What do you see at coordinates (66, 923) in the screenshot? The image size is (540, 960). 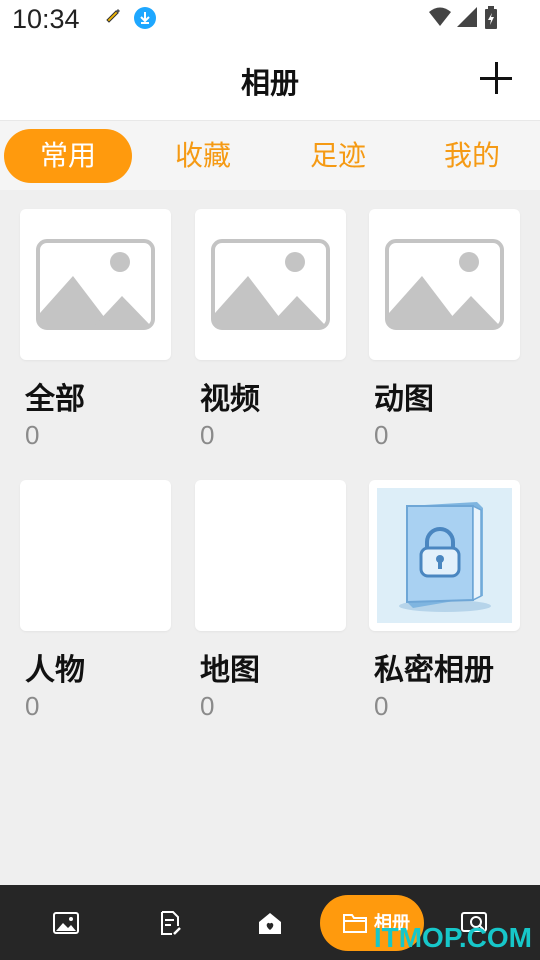 I see `photo-icon` at bounding box center [66, 923].